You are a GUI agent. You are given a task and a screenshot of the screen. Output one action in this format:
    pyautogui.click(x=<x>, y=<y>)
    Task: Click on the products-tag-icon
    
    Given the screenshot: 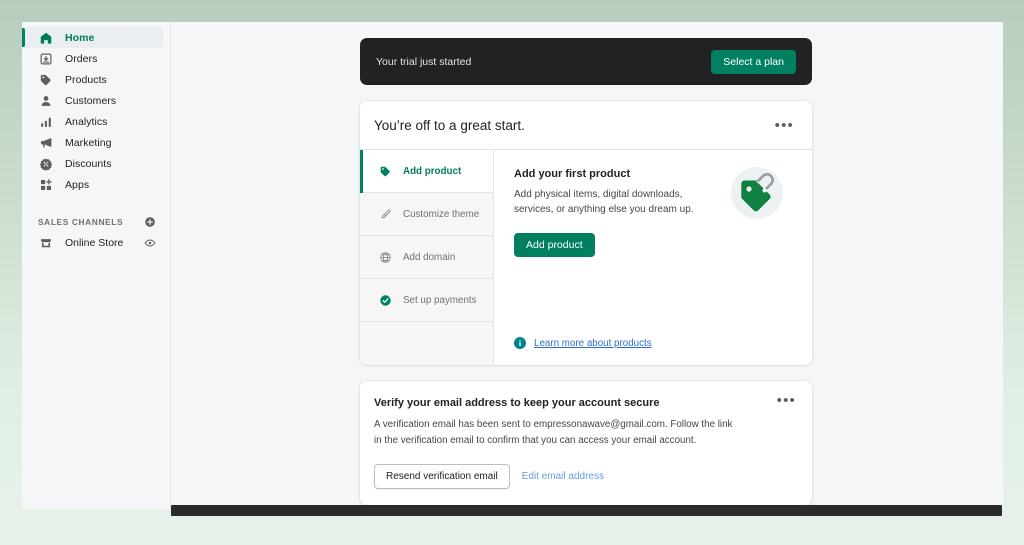 What is the action you would take?
    pyautogui.click(x=46, y=80)
    